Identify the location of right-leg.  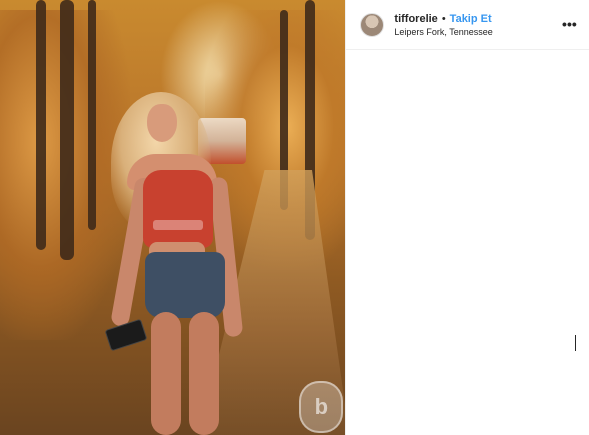
(204, 373).